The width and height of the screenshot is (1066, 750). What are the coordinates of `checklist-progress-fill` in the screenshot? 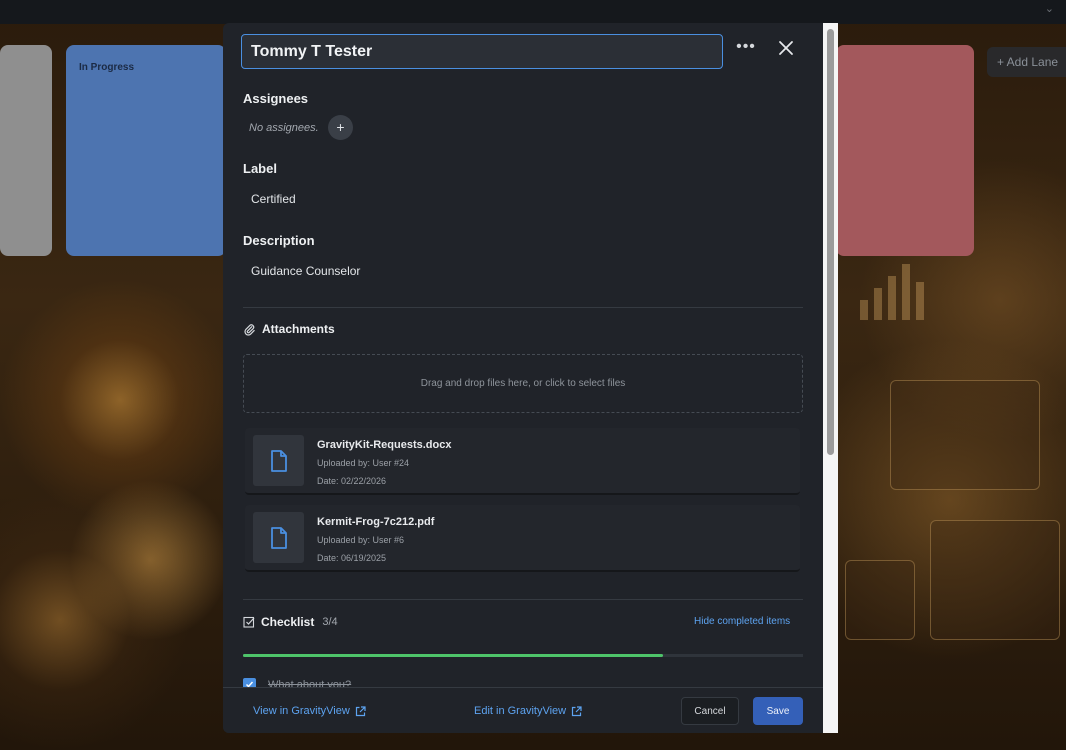 It's located at (453, 655).